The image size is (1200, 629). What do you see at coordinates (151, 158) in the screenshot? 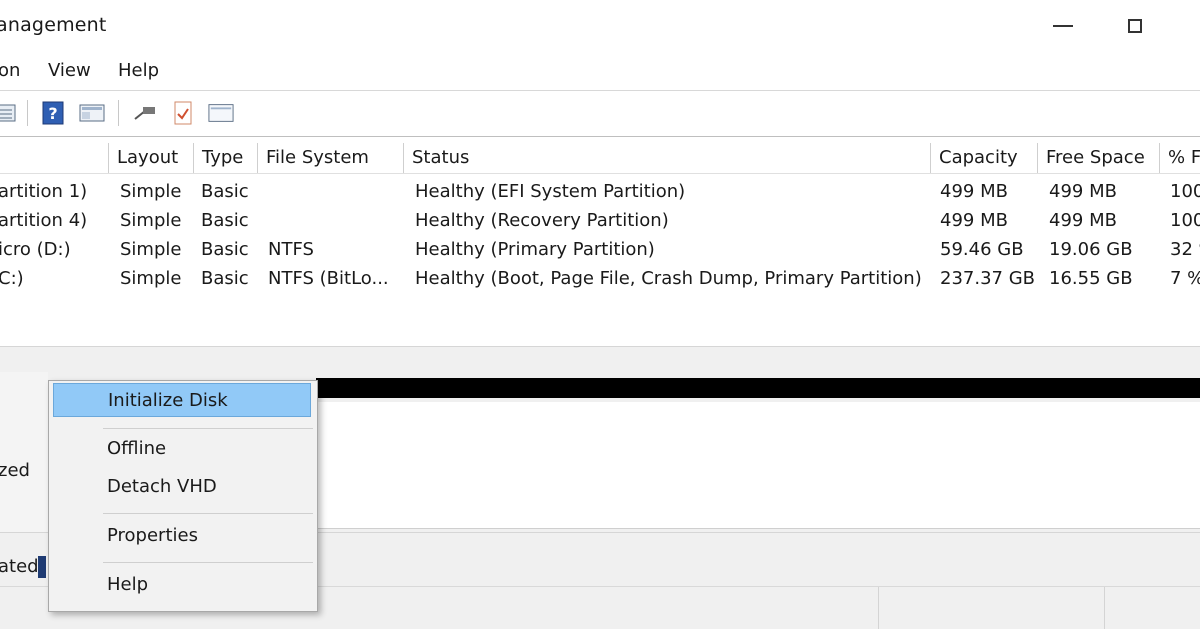
I see `column-layout: Layout` at bounding box center [151, 158].